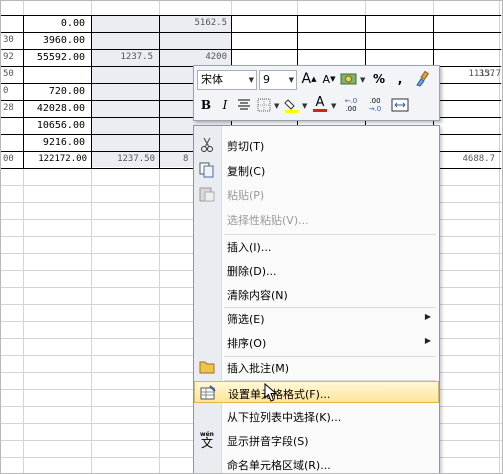 Image resolution: width=503 pixels, height=474 pixels. Describe the element at coordinates (320, 110) in the screenshot. I see `font-color-swatch` at that location.